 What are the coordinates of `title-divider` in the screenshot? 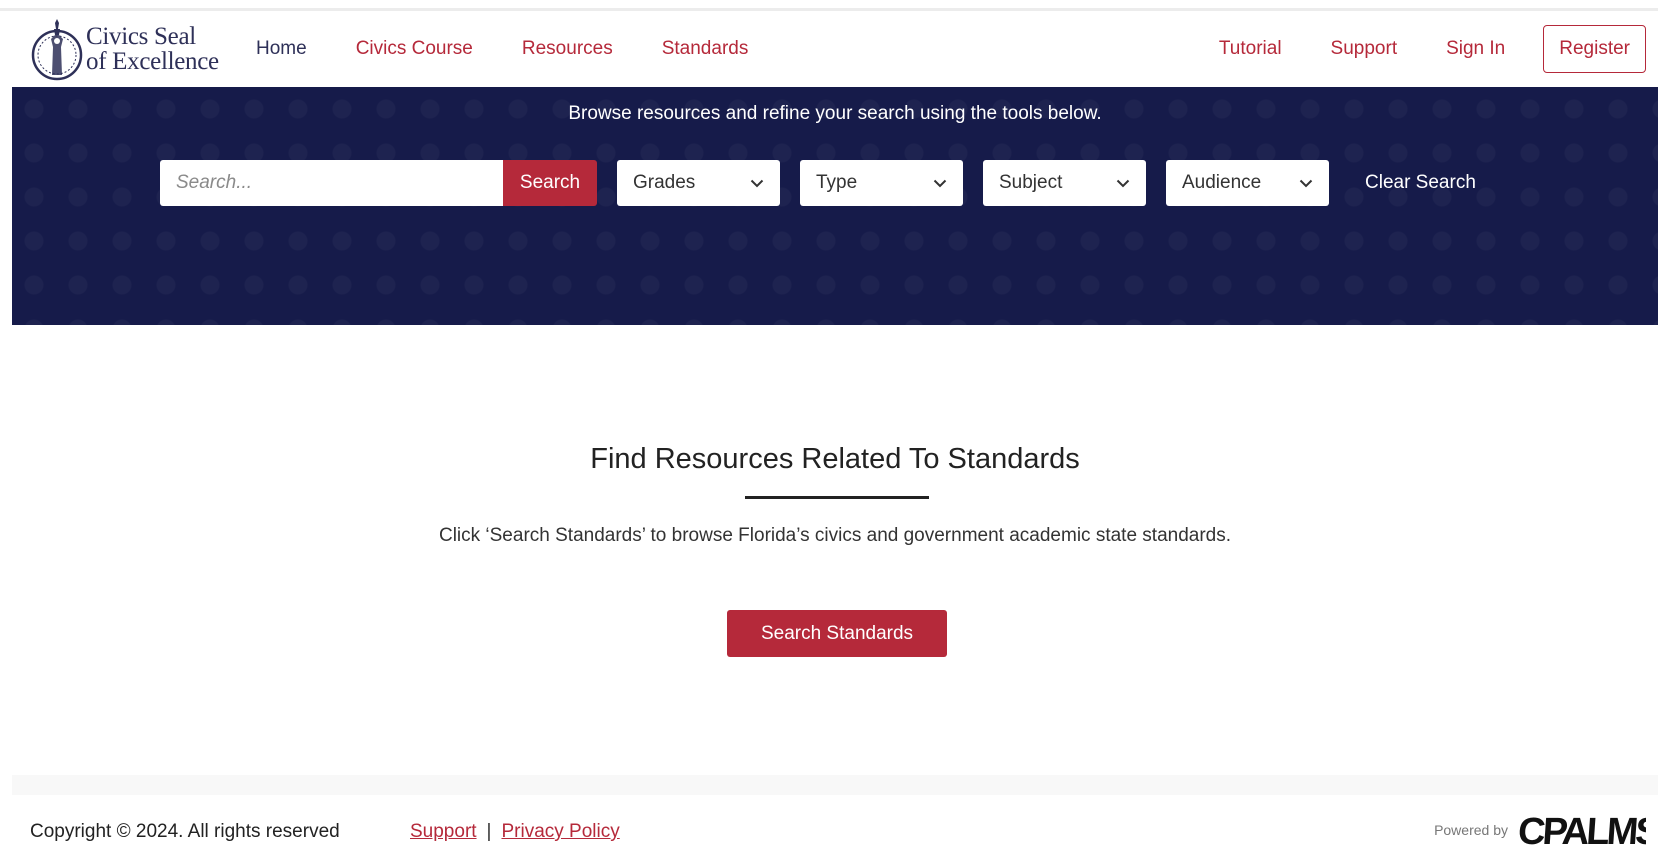 It's located at (837, 497).